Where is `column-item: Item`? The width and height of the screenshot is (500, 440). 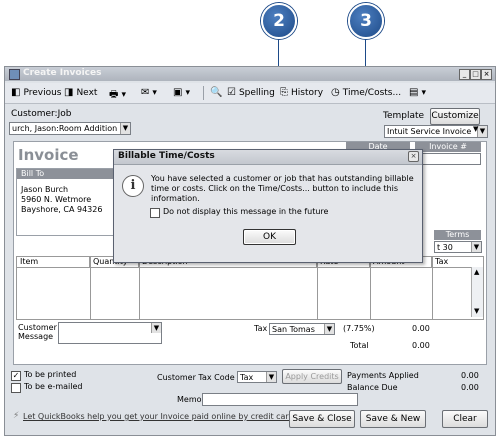 column-item: Item is located at coordinates (53, 262).